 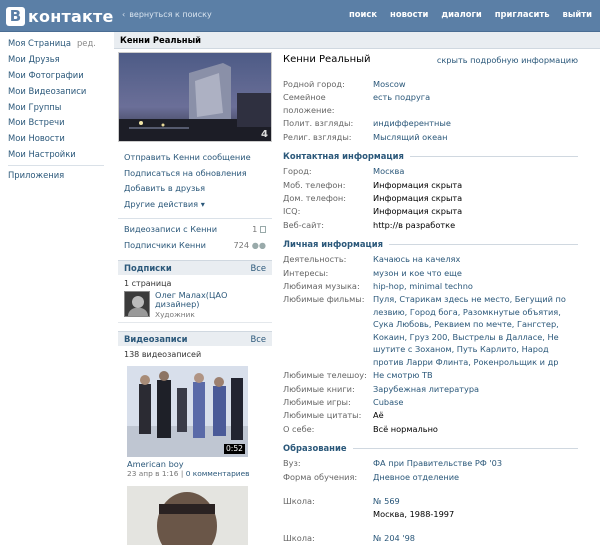 I want to click on info-key: Вуз:, so click(x=292, y=463).